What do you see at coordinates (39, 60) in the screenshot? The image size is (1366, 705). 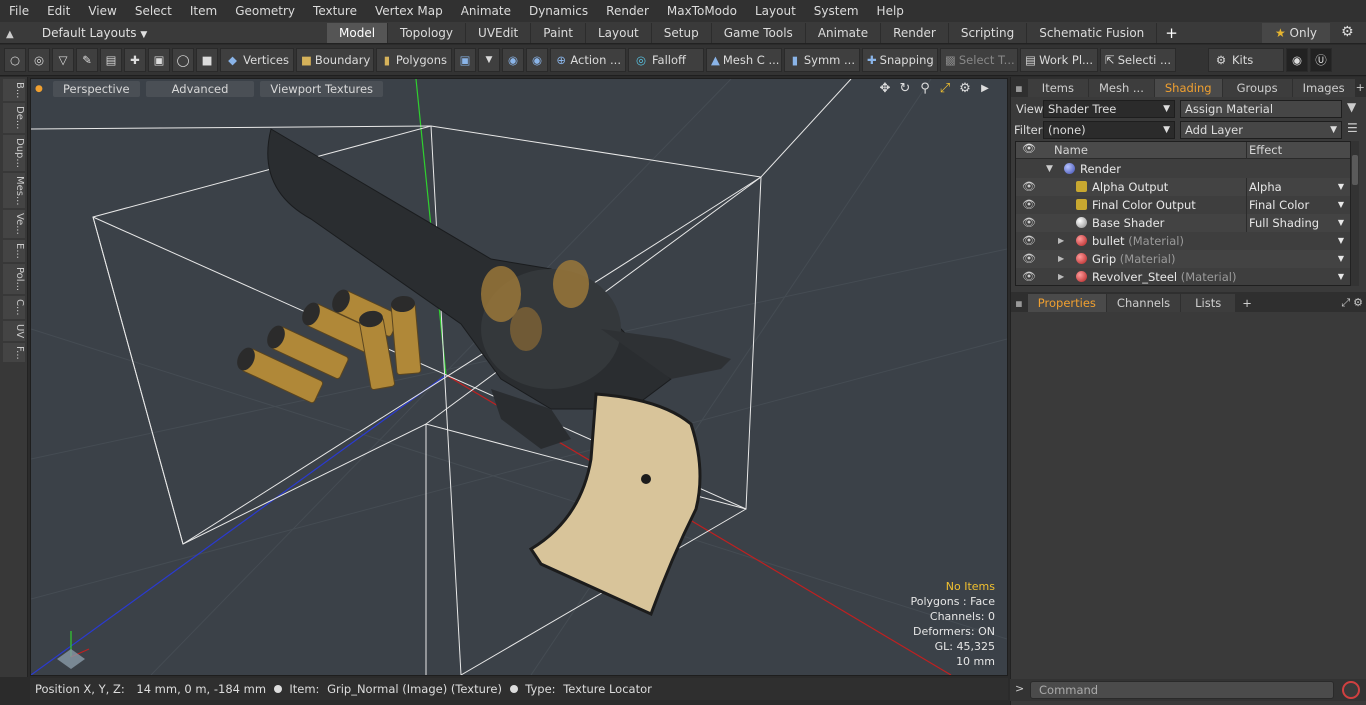 I see `globe-icon: ◎` at bounding box center [39, 60].